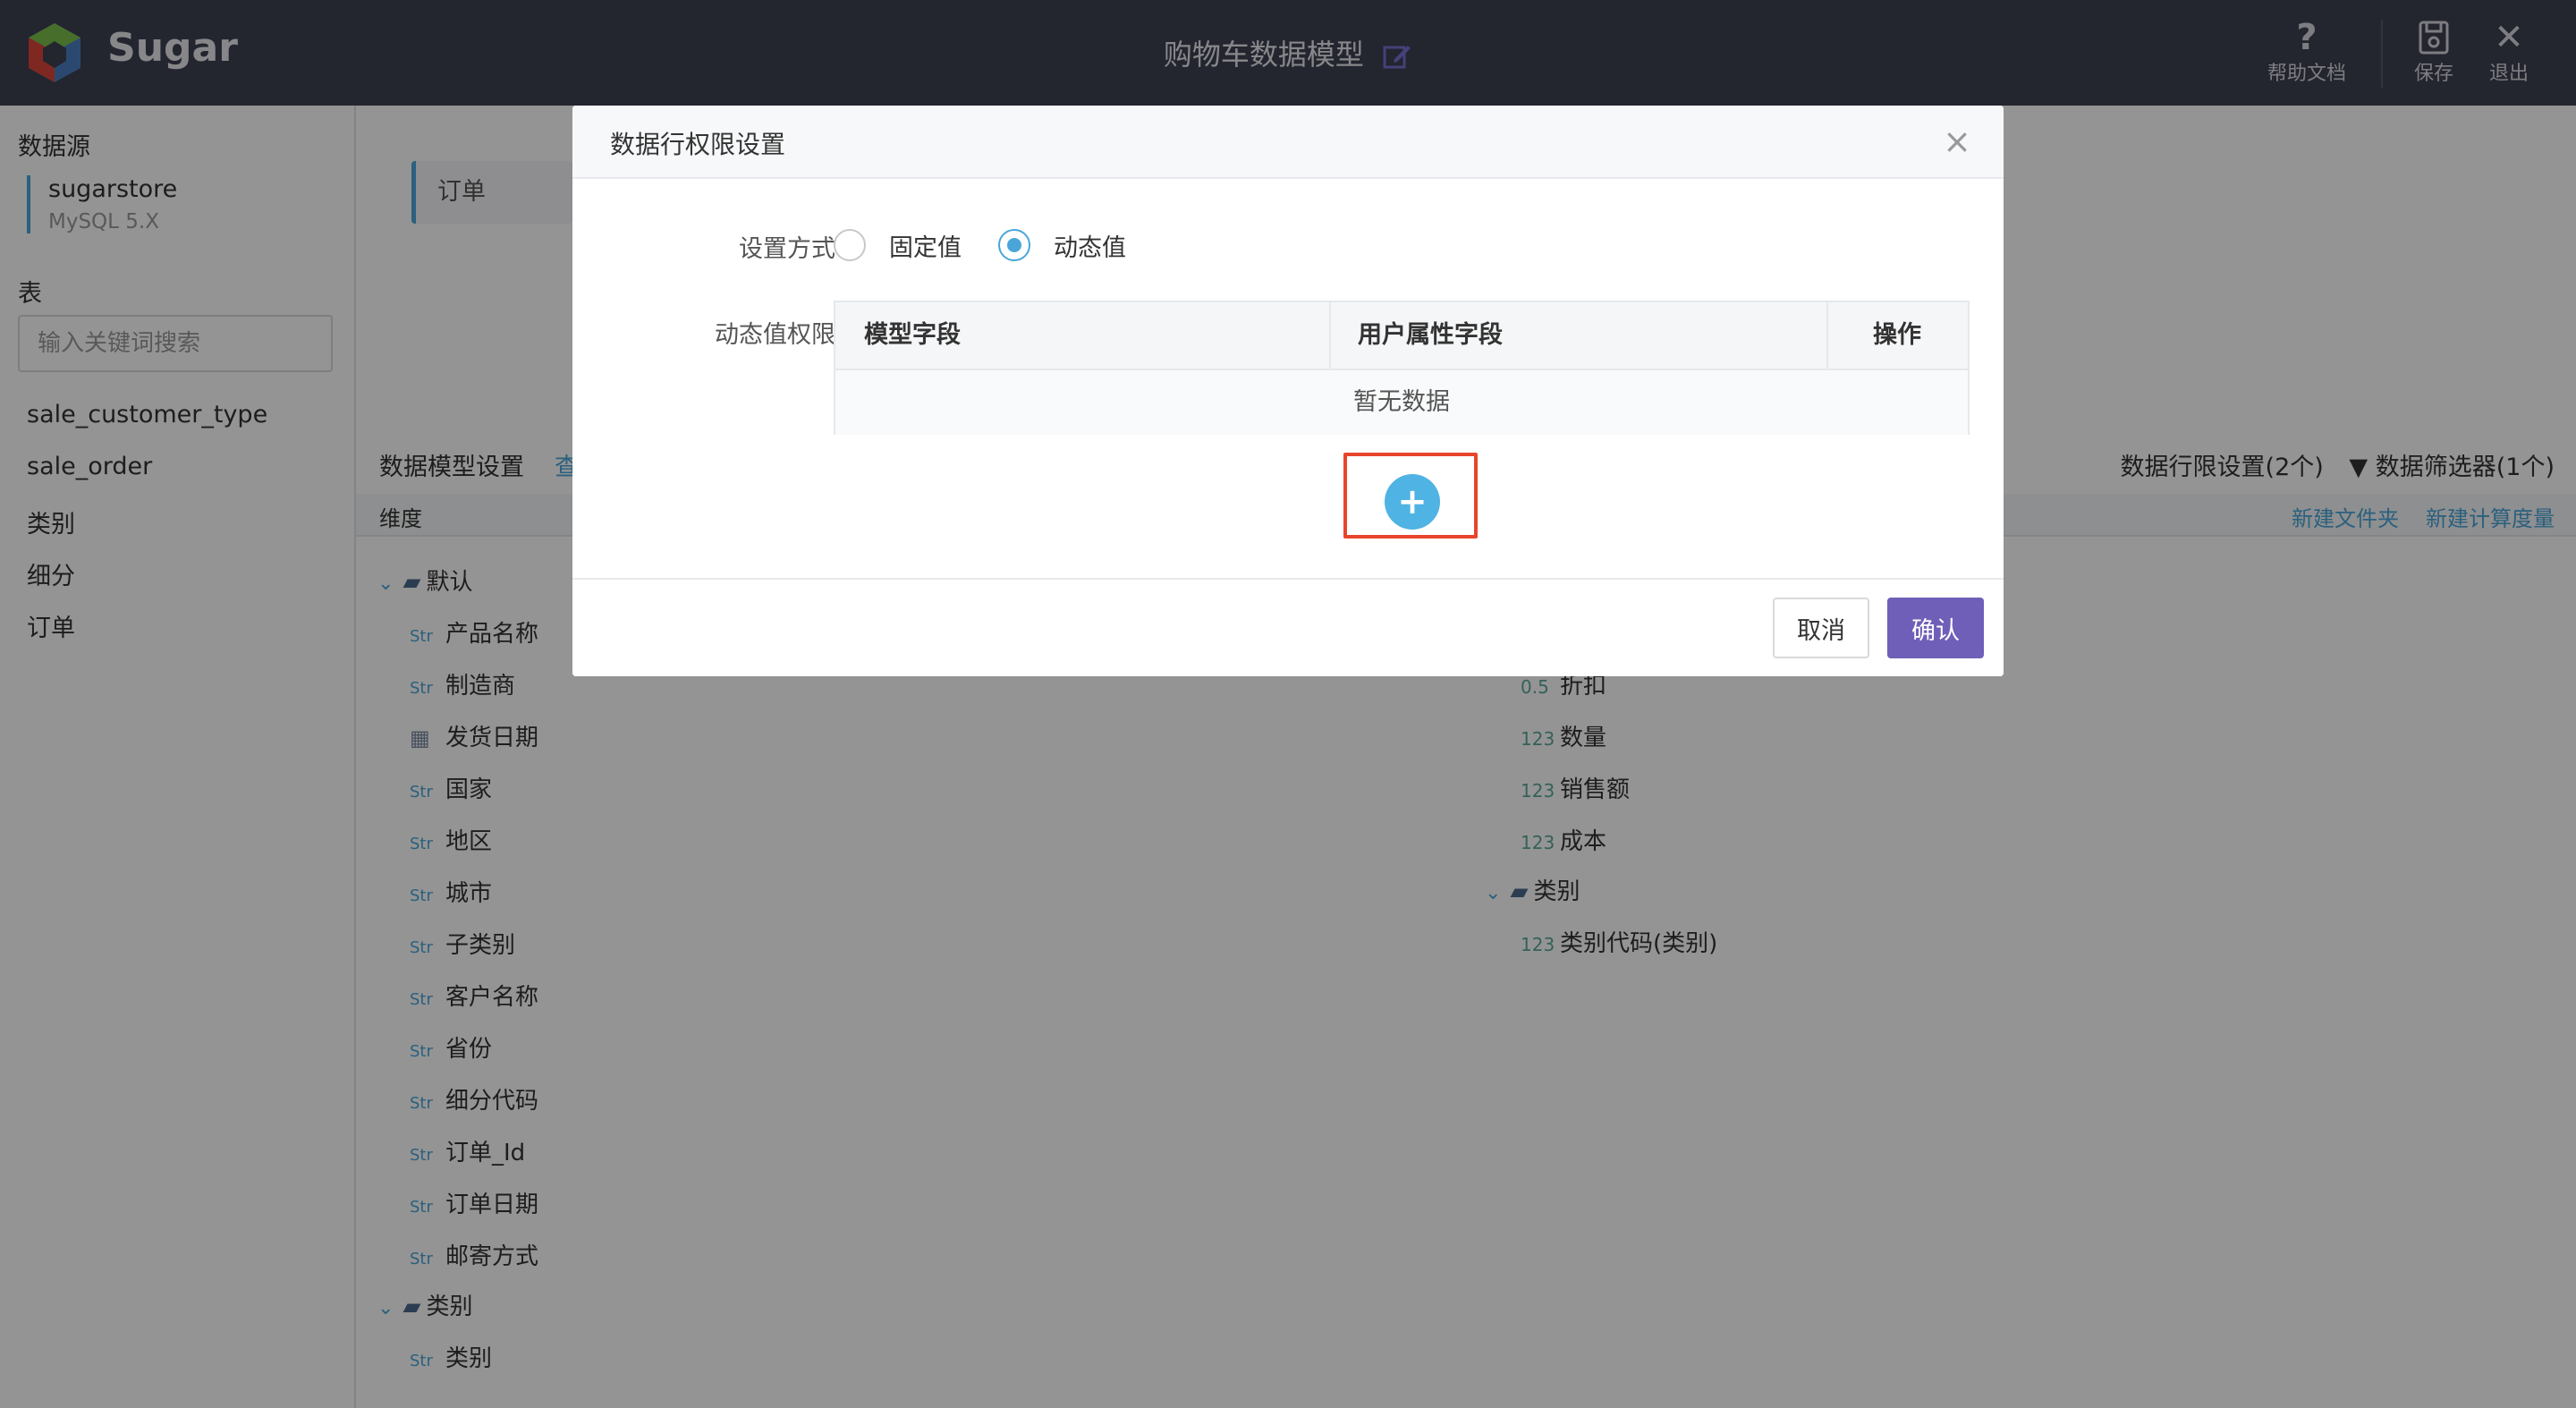 This screenshot has width=2576, height=1408. Describe the element at coordinates (1090, 247) in the screenshot. I see `radio-dynamic-label: 动态值` at that location.